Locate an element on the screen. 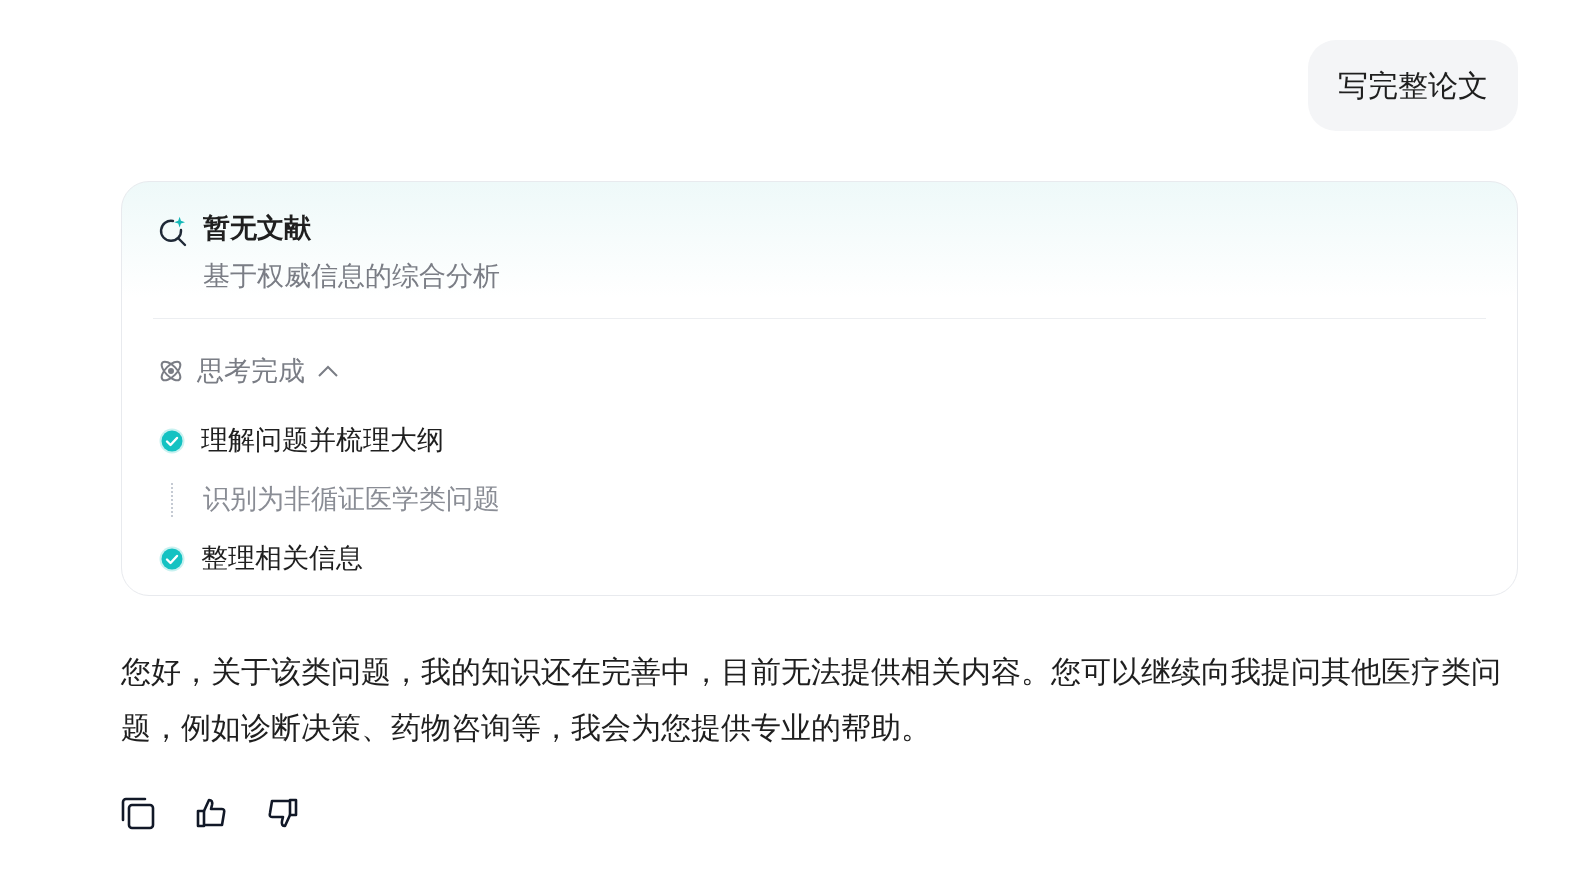 The height and width of the screenshot is (875, 1570). card-title: 暂无文献 is located at coordinates (257, 228).